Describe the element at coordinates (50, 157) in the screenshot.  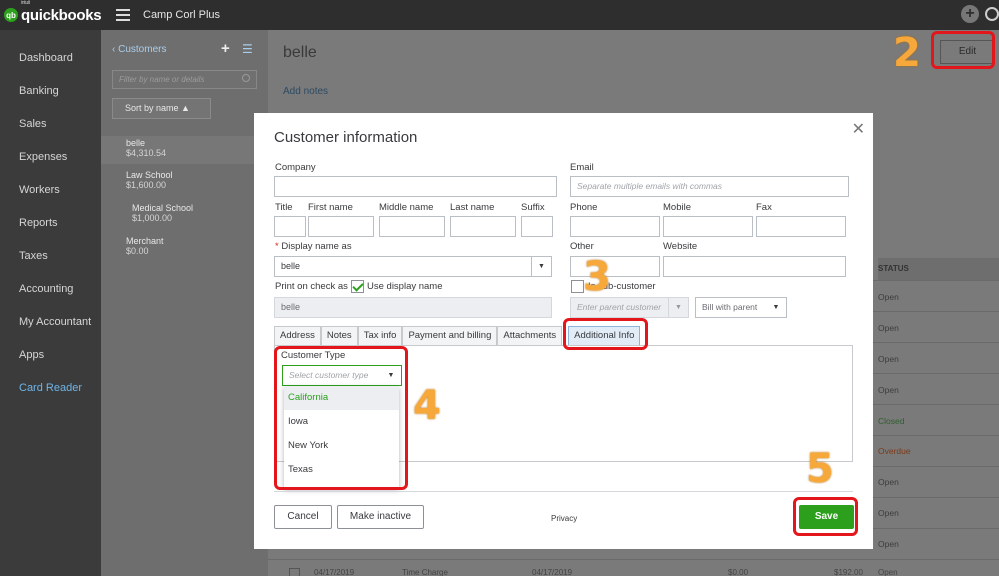
I see `nav-expenses: Expenses` at that location.